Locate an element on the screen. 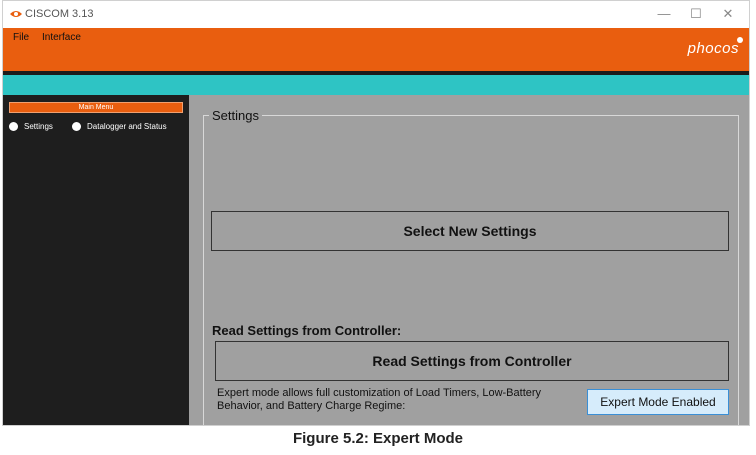  close-button: ✕ is located at coordinates (728, 14).